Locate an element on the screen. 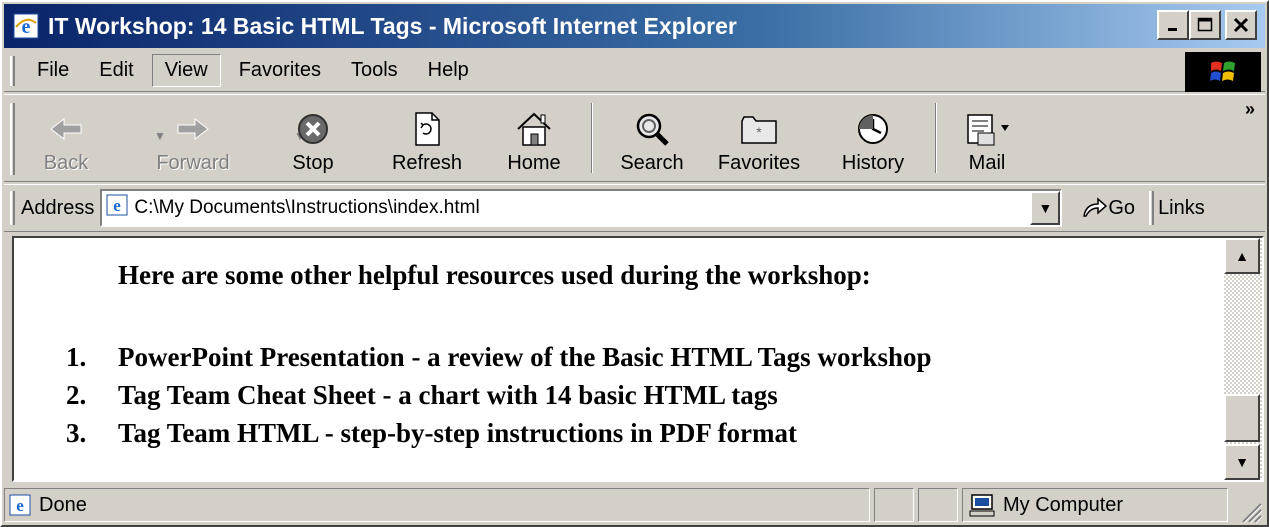 The image size is (1269, 527). list-number: 2. is located at coordinates (76, 395).